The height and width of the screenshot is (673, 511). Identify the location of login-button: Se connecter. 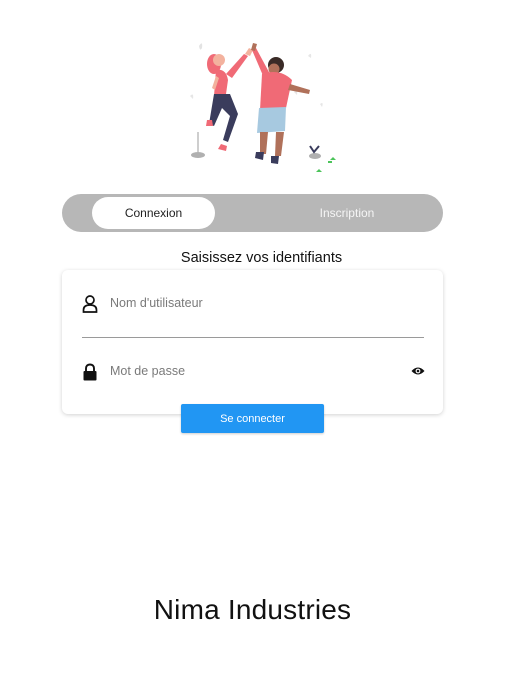
(252, 418).